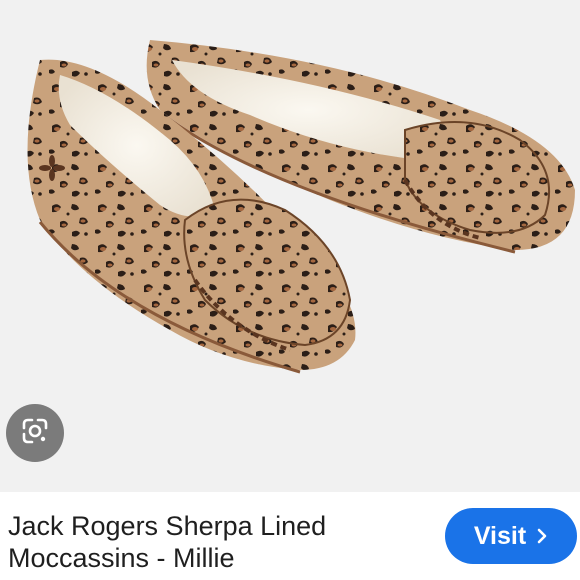 This screenshot has height=580, width=580. What do you see at coordinates (542, 536) in the screenshot?
I see `chevron-right-icon` at bounding box center [542, 536].